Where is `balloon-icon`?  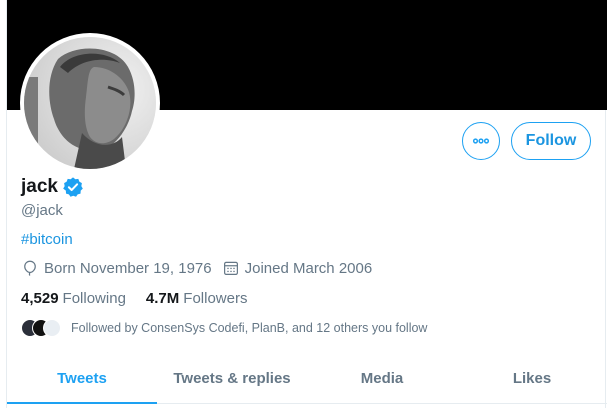
balloon-icon is located at coordinates (30, 268).